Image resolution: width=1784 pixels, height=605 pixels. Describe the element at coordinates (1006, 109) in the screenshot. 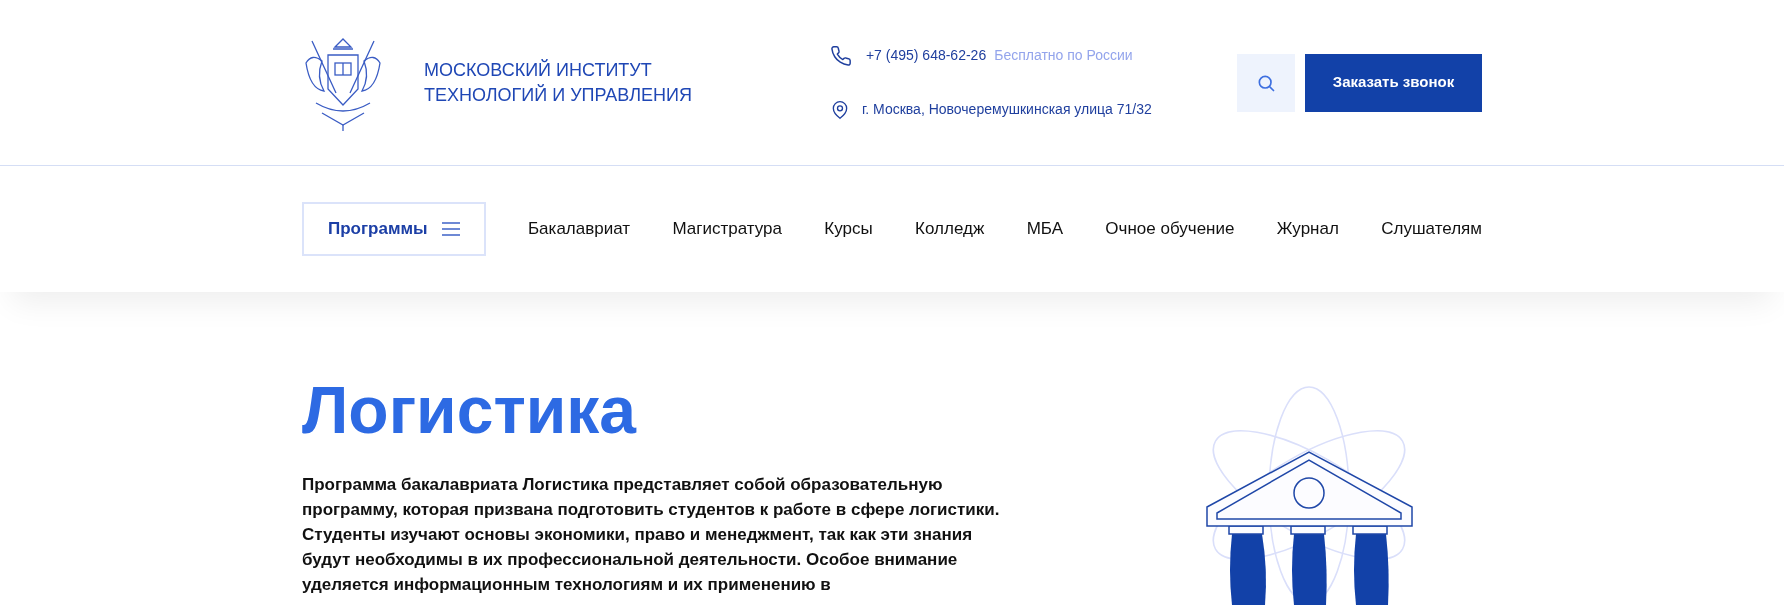

I see `address: г. Москва, Новочеремушкинская улица 71/32` at that location.